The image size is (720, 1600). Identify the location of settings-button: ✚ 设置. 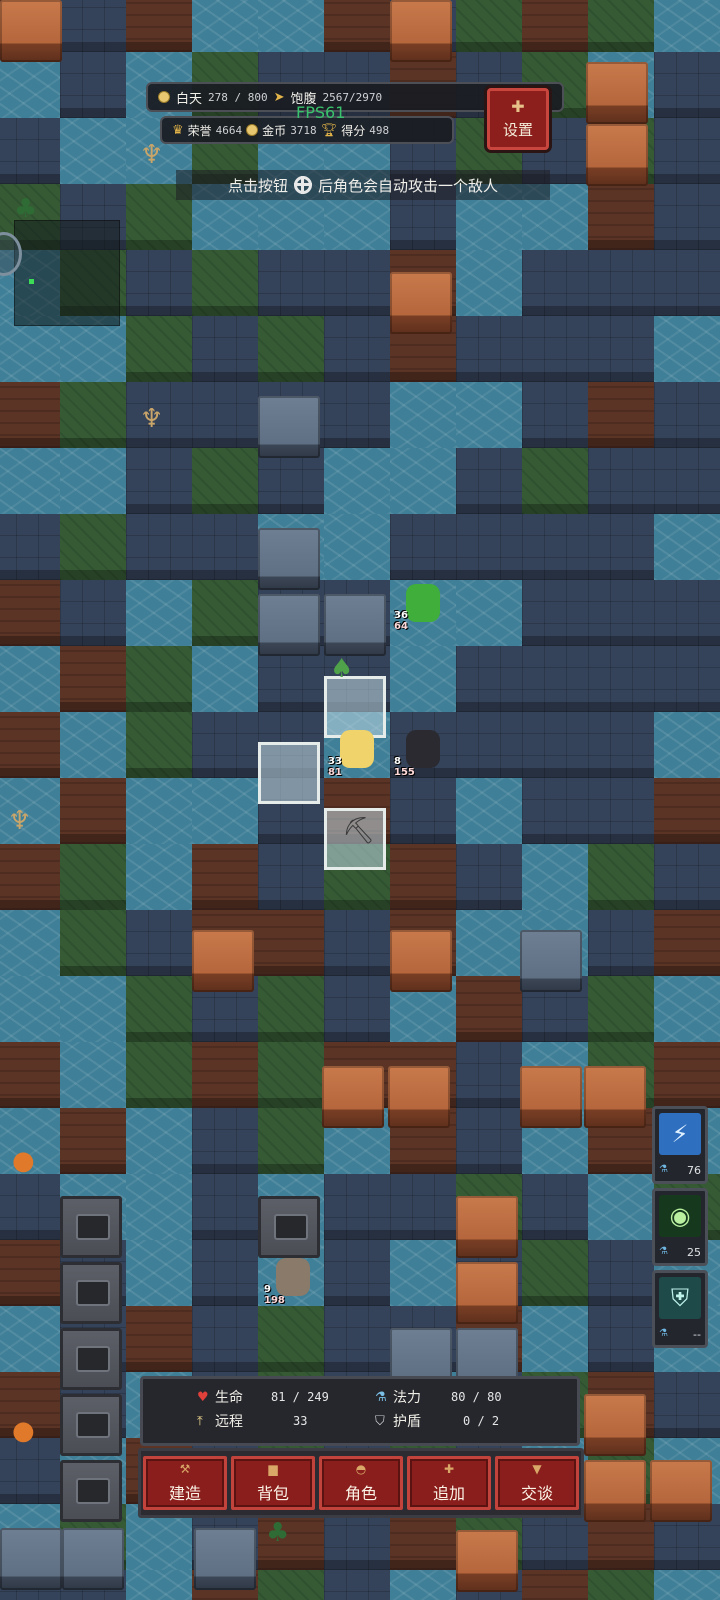
(518, 119).